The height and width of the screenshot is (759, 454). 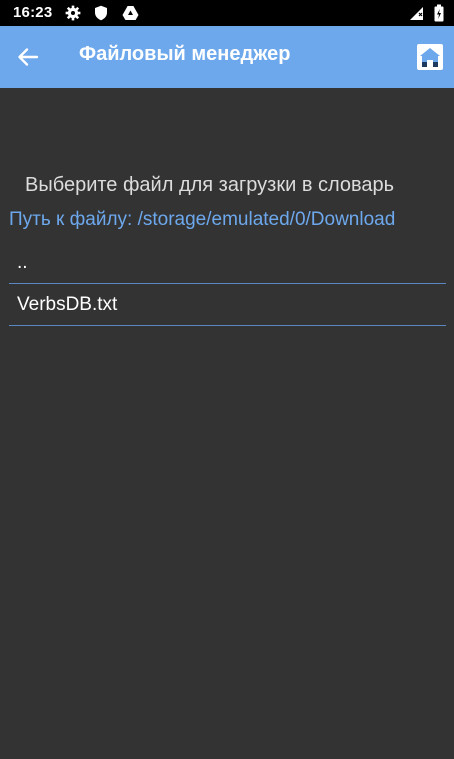 I want to click on app-bar: Файловый менеджер, so click(x=227, y=57).